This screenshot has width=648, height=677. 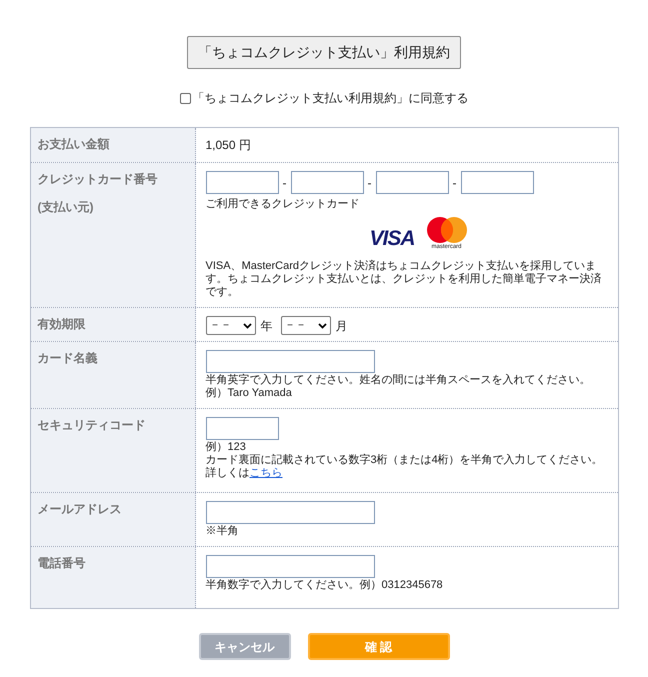 What do you see at coordinates (92, 425) in the screenshot?
I see `field-label: セキュリティコード` at bounding box center [92, 425].